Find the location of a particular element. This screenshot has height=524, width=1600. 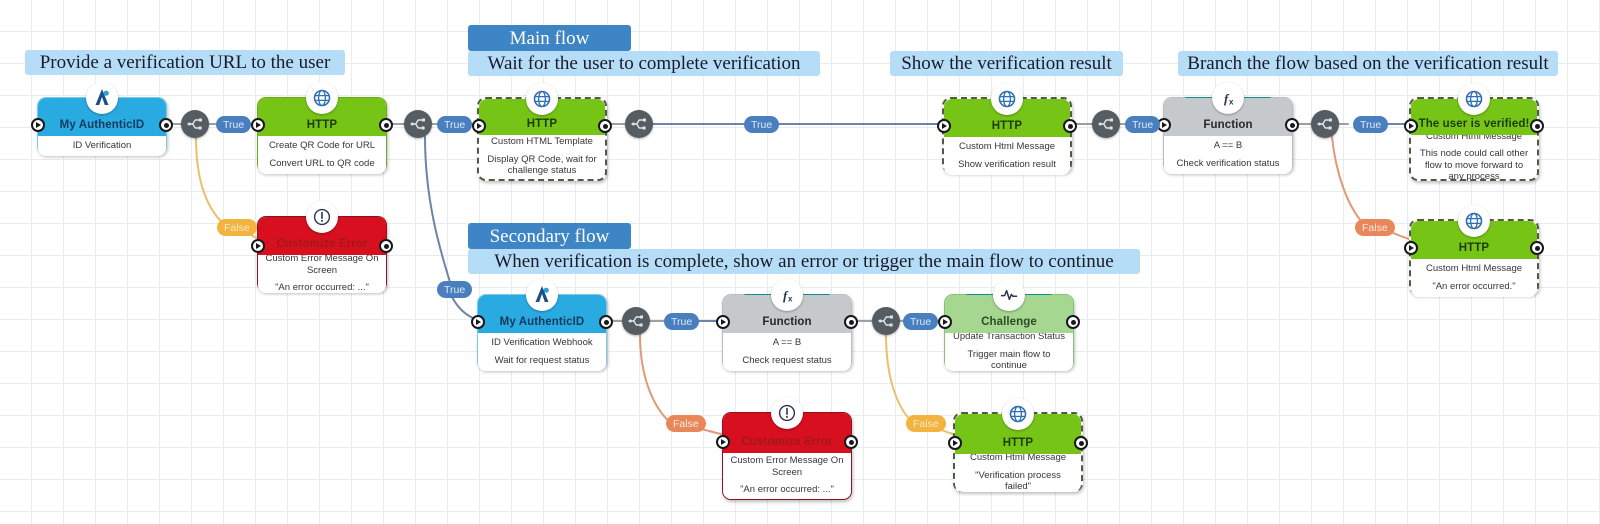

fx-icon: f x is located at coordinates (787, 295).